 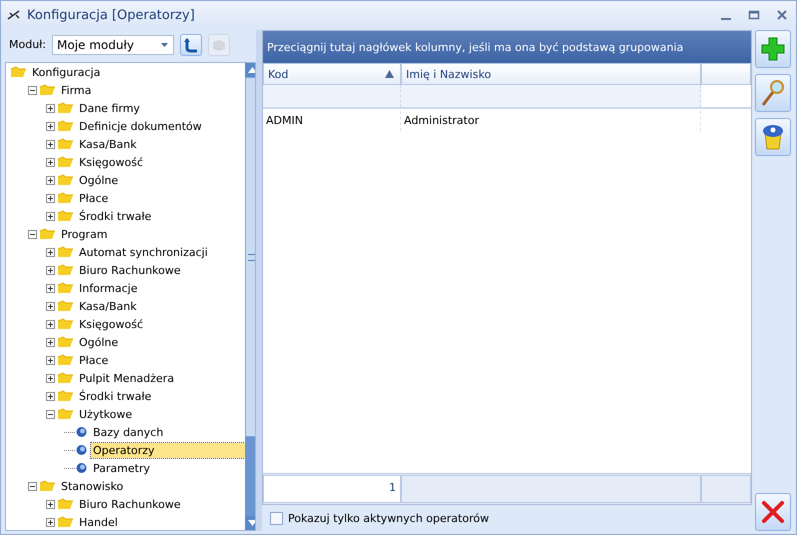 What do you see at coordinates (331, 489) in the screenshot?
I see `record-count: 1` at bounding box center [331, 489].